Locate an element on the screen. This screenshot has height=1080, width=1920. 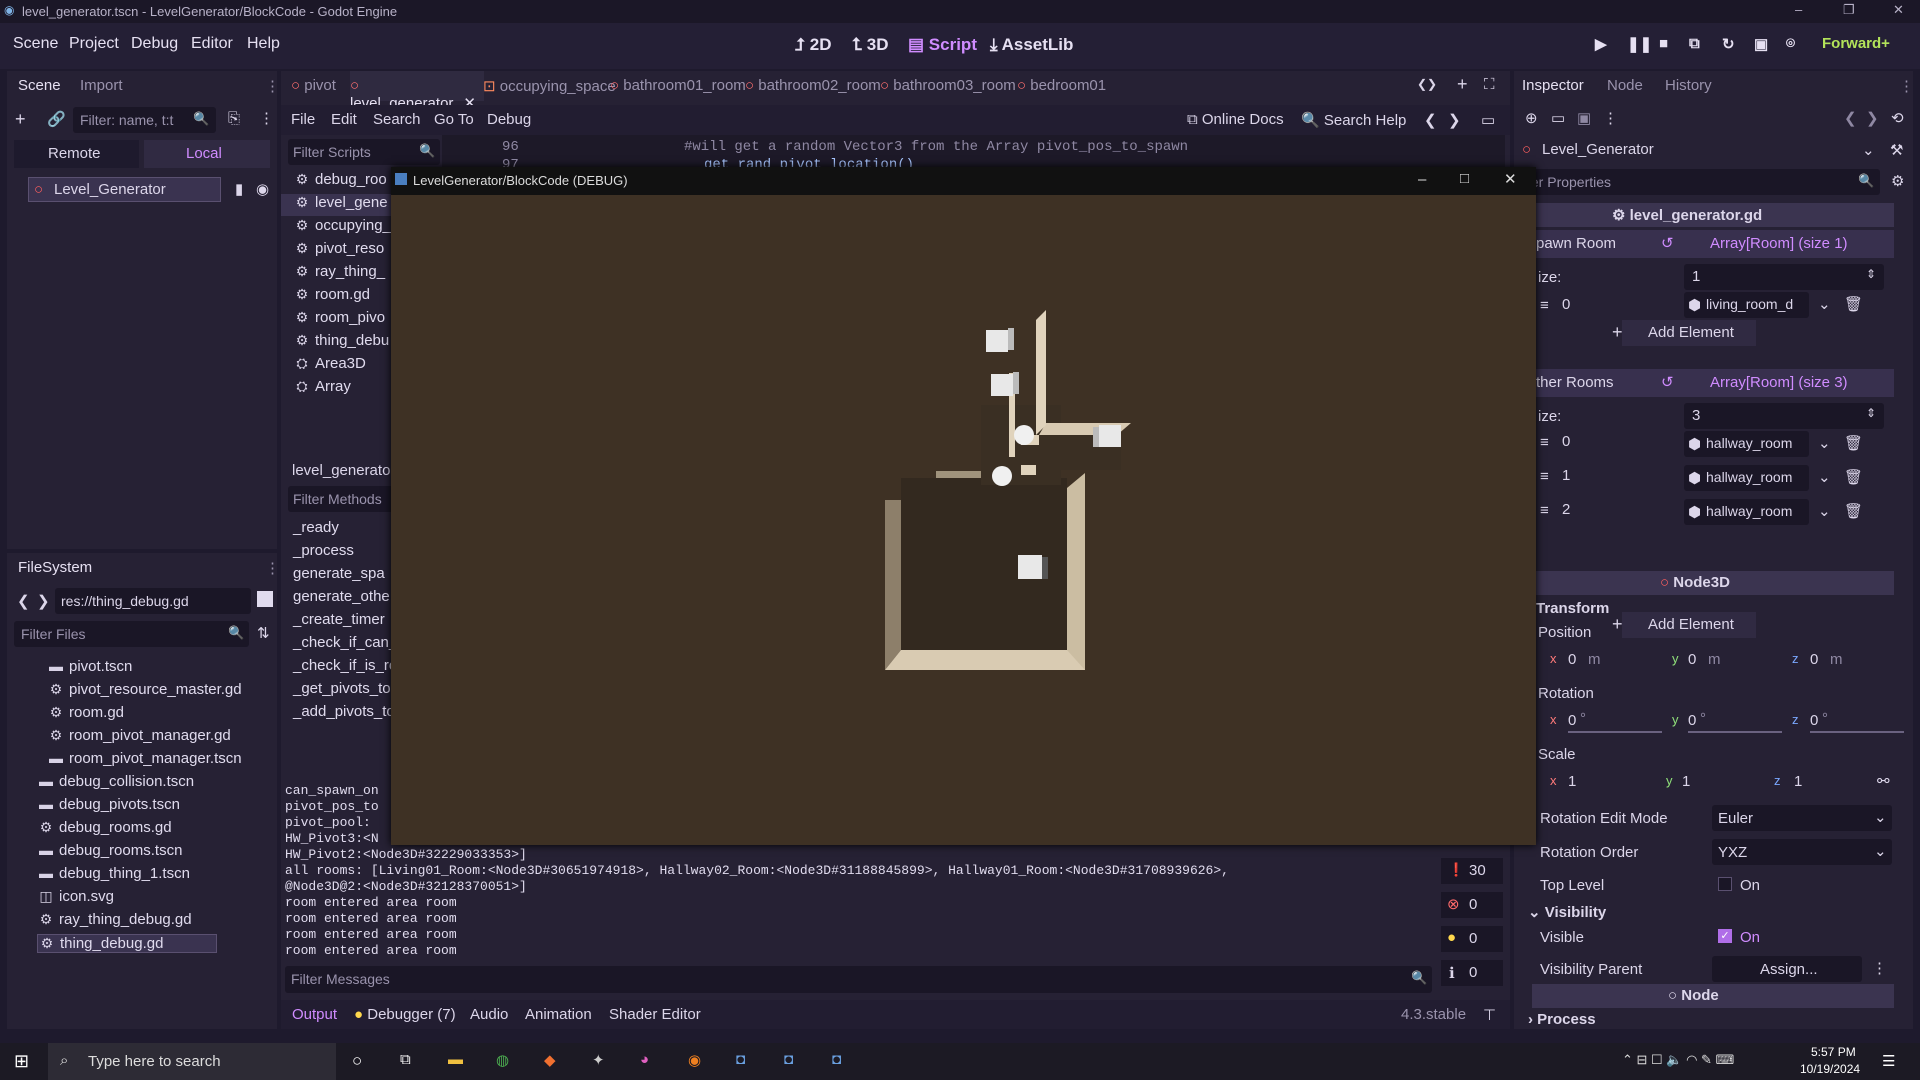
local-tab: Local is located at coordinates (207, 154).